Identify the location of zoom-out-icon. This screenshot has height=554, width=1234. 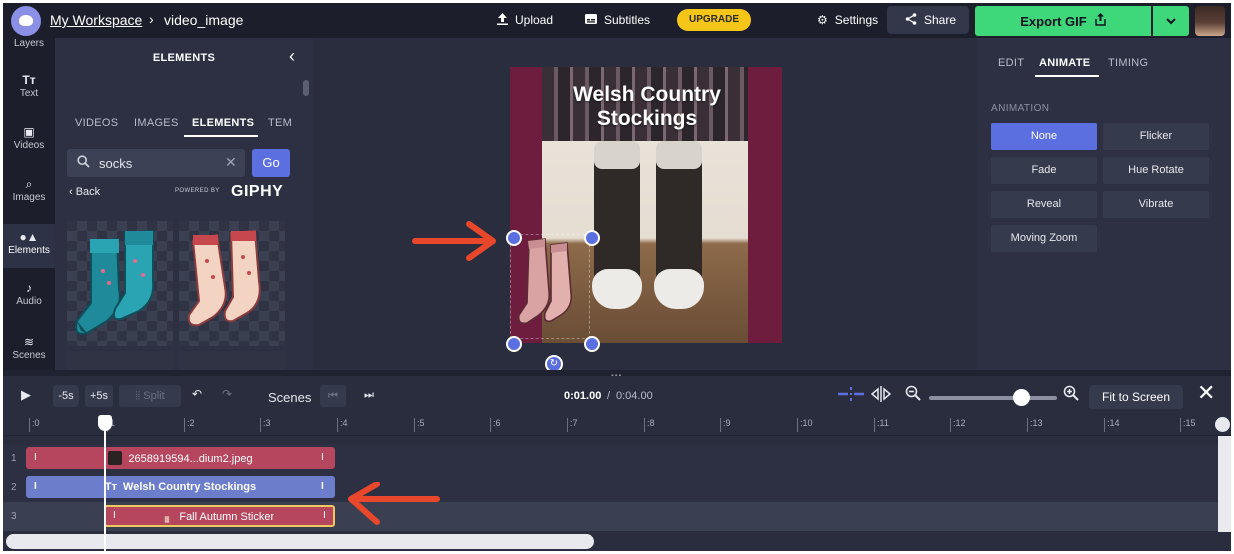
(913, 394).